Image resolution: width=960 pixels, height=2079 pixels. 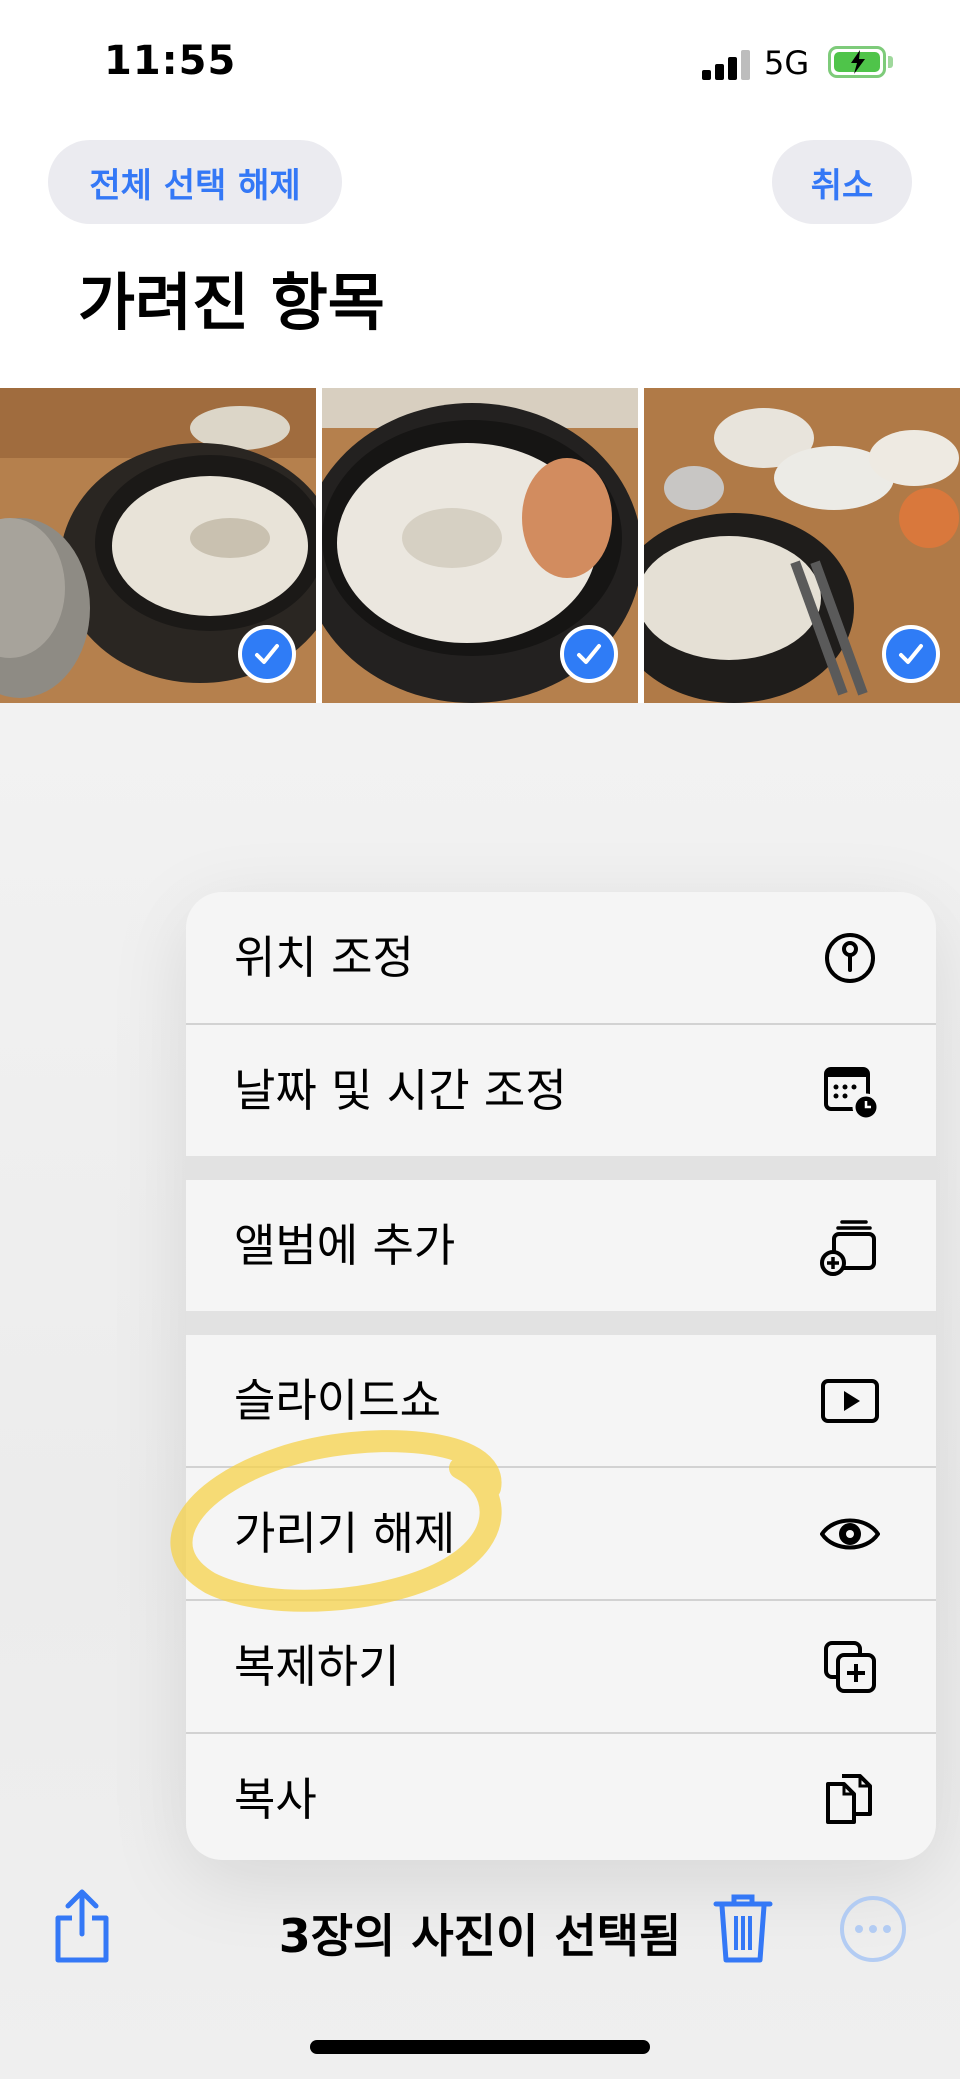 I want to click on home-indicator, so click(x=480, y=2047).